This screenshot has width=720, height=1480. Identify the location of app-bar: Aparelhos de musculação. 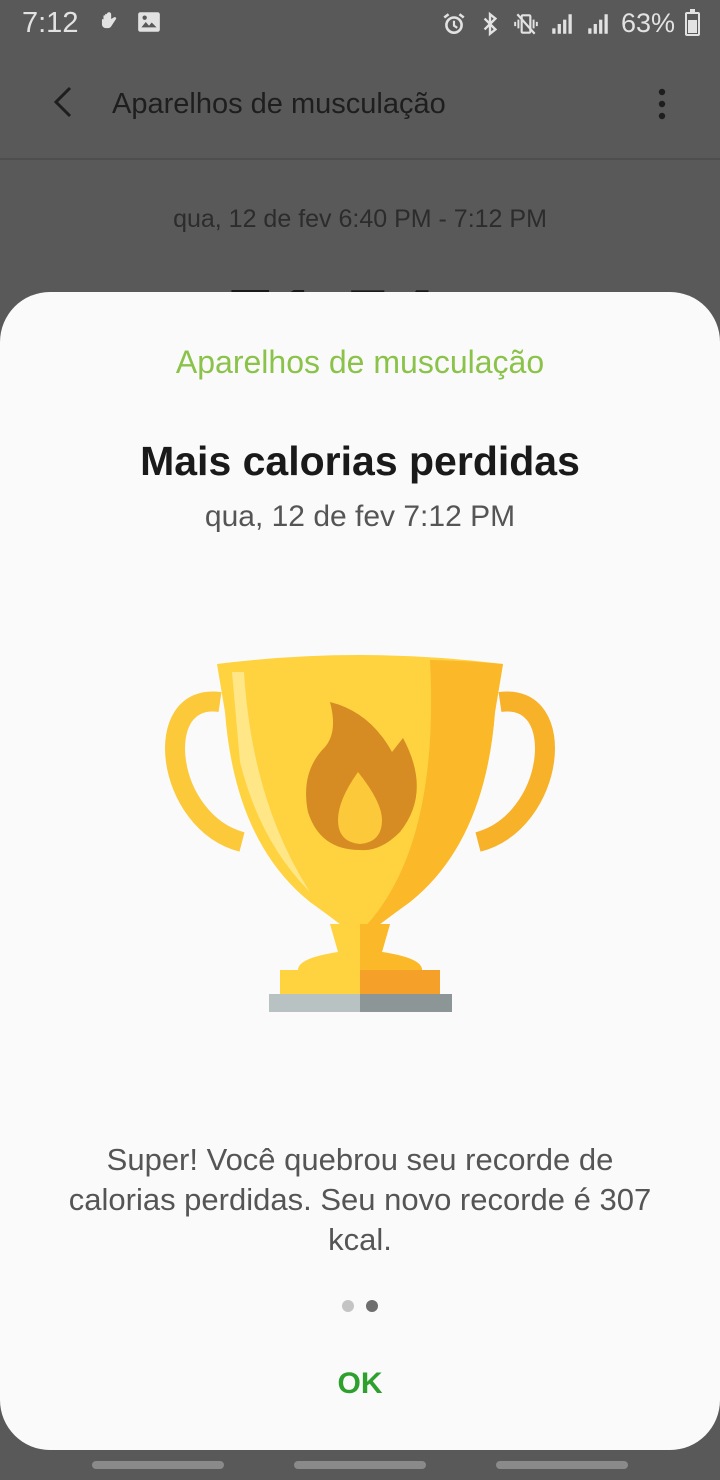
(360, 105).